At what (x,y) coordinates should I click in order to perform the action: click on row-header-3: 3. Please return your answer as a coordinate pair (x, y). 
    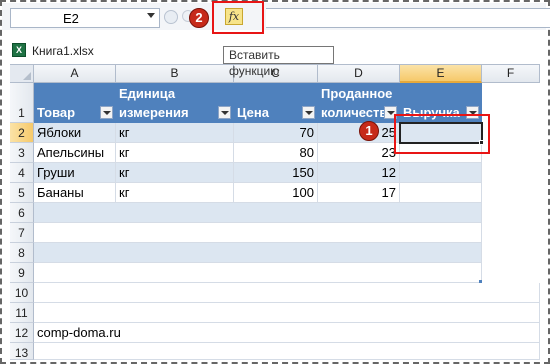
    Looking at the image, I should click on (22, 153).